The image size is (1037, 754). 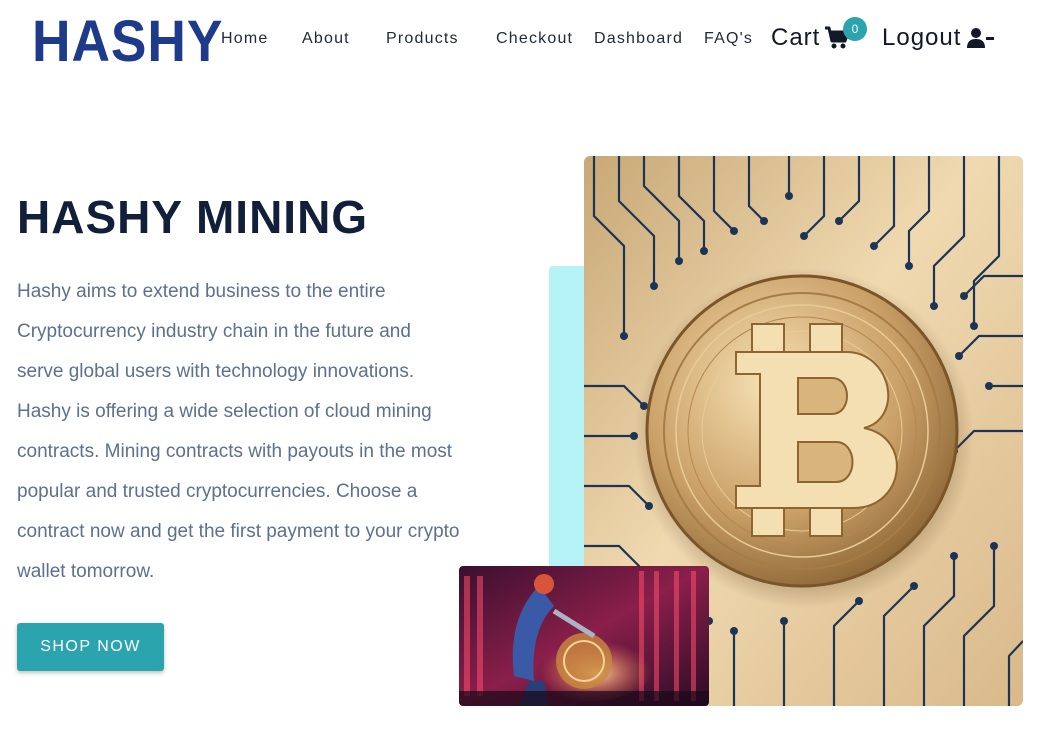 I want to click on crypto-miner-image, so click(x=584, y=636).